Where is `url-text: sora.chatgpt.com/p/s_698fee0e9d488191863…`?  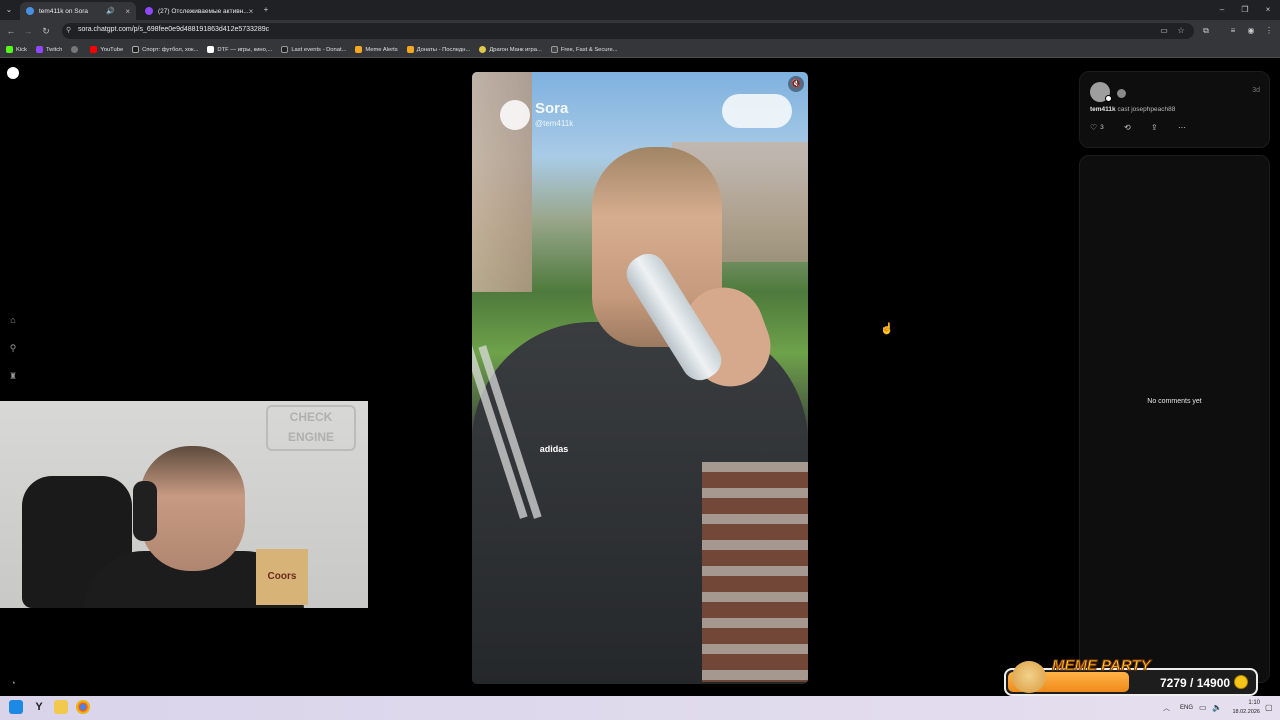
url-text: sora.chatgpt.com/p/s_698fee0e9d488191863… is located at coordinates (173, 29).